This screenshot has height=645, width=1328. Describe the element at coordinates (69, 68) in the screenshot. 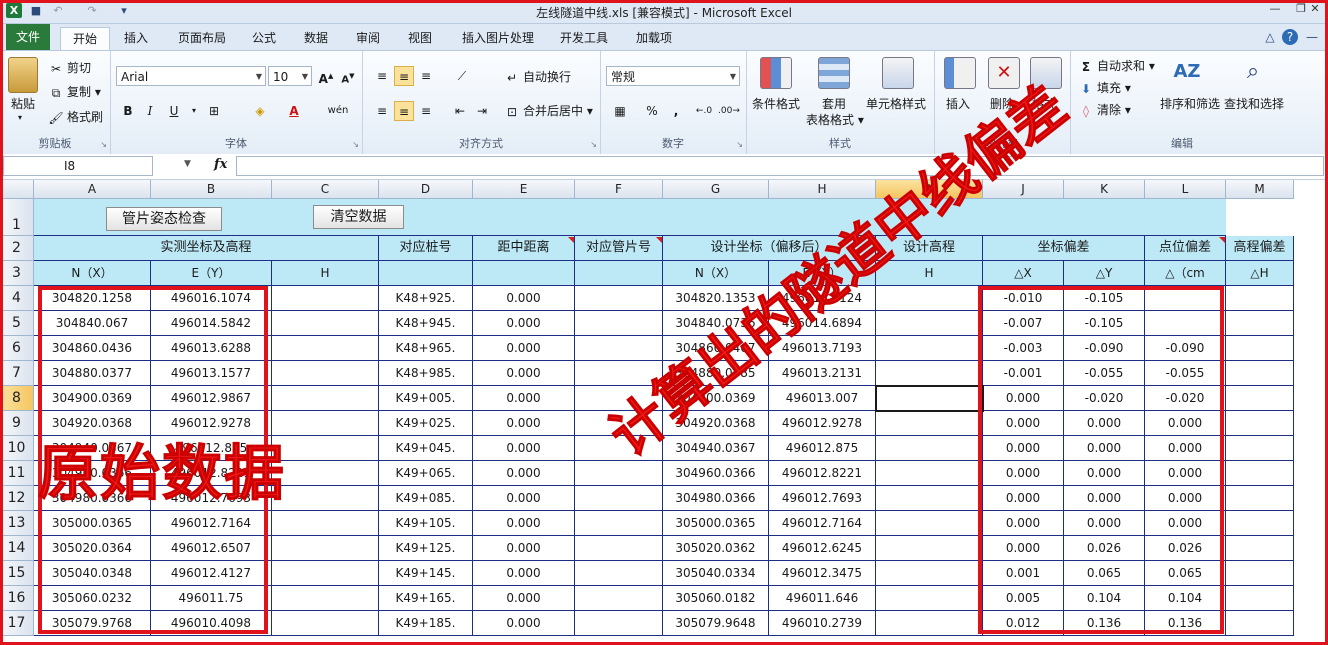

I see `cut-button: ✂ 剪切` at that location.